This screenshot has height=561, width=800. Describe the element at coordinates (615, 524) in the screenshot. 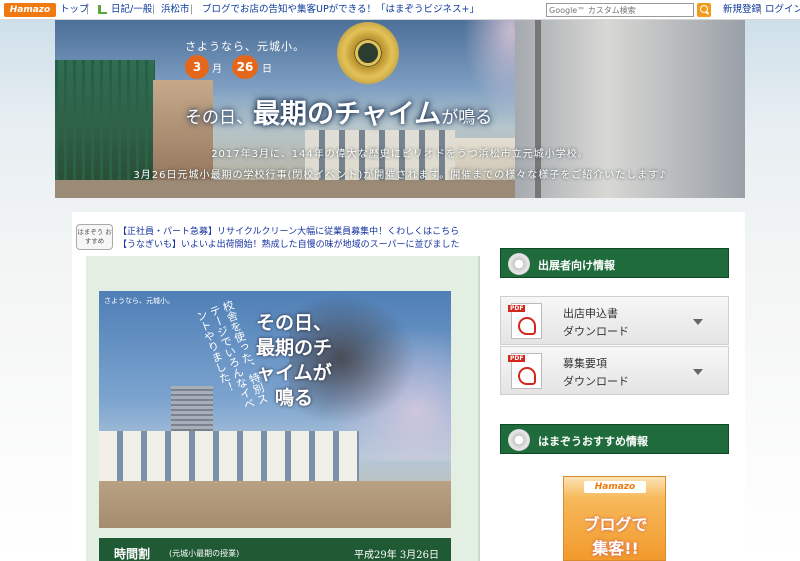

I see `banner-text: ブログで` at that location.